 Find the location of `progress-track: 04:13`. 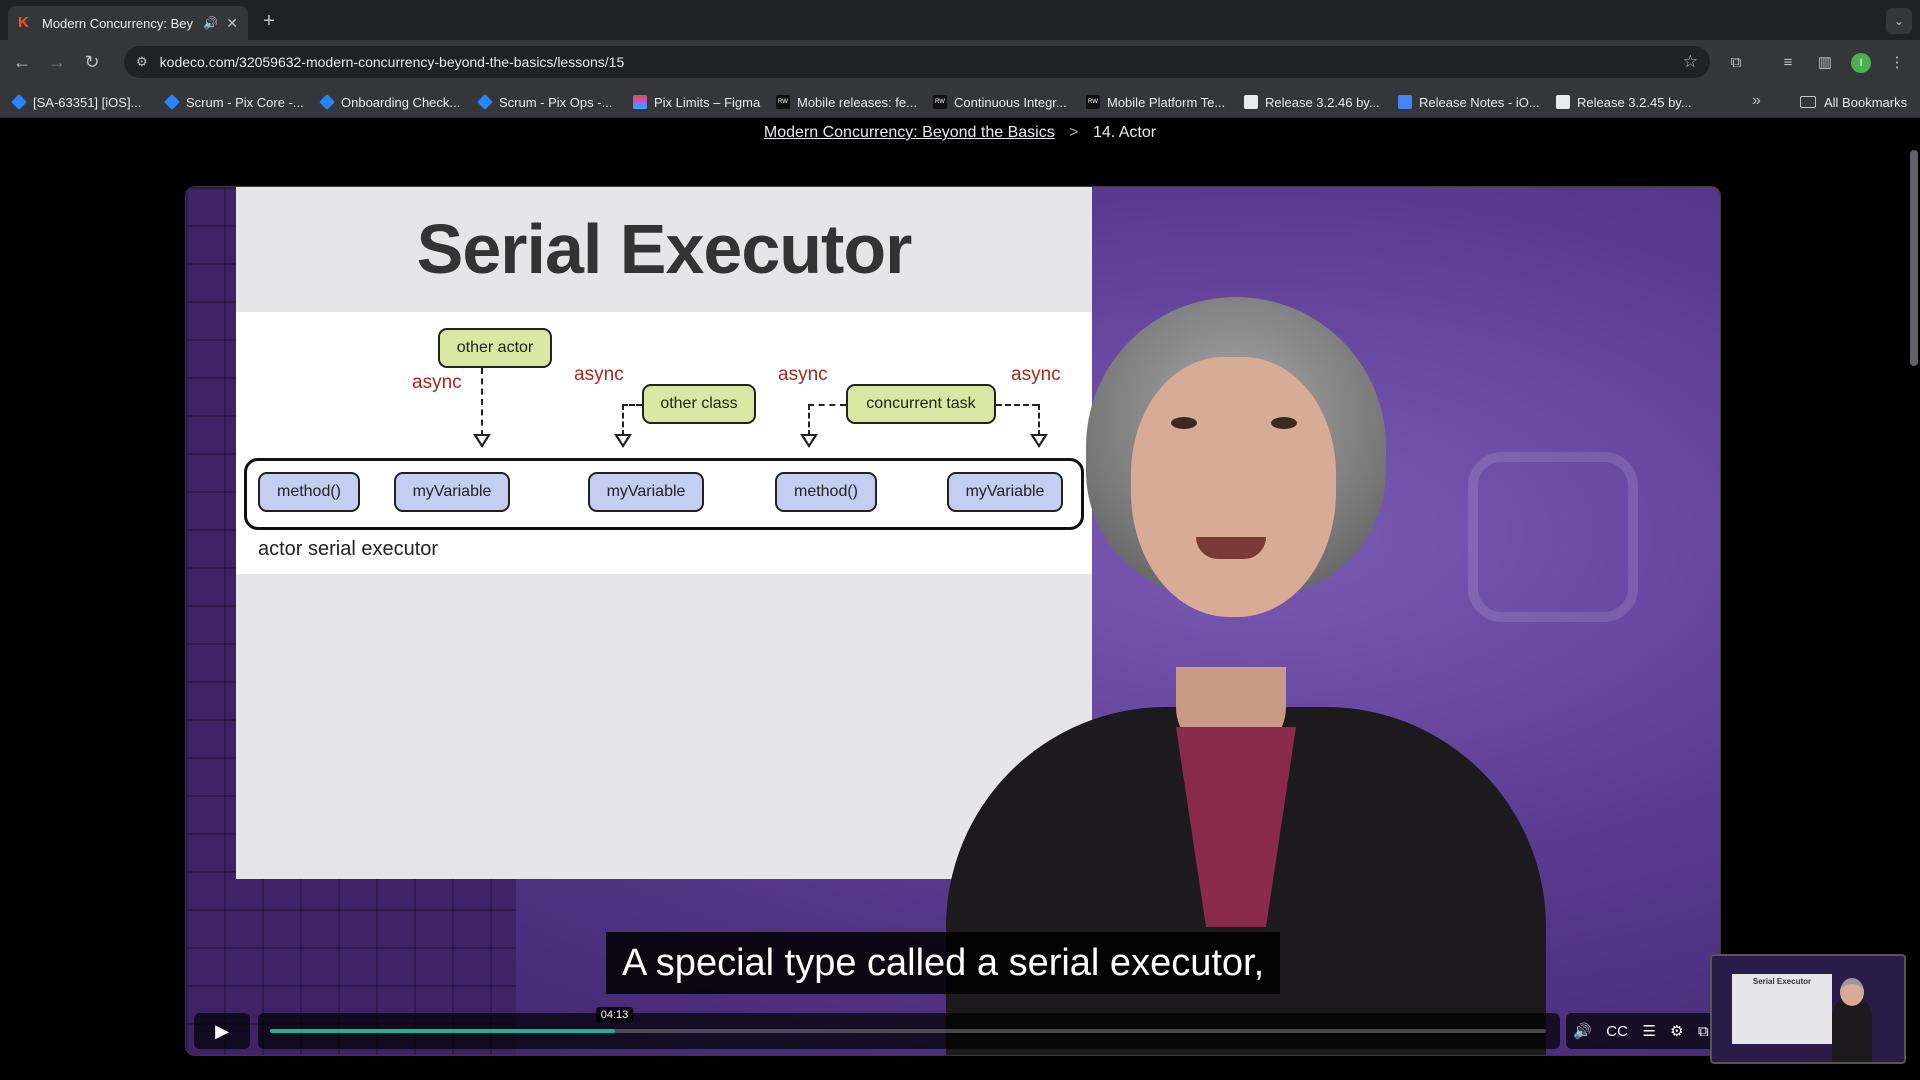

progress-track: 04:13 is located at coordinates (908, 1020).